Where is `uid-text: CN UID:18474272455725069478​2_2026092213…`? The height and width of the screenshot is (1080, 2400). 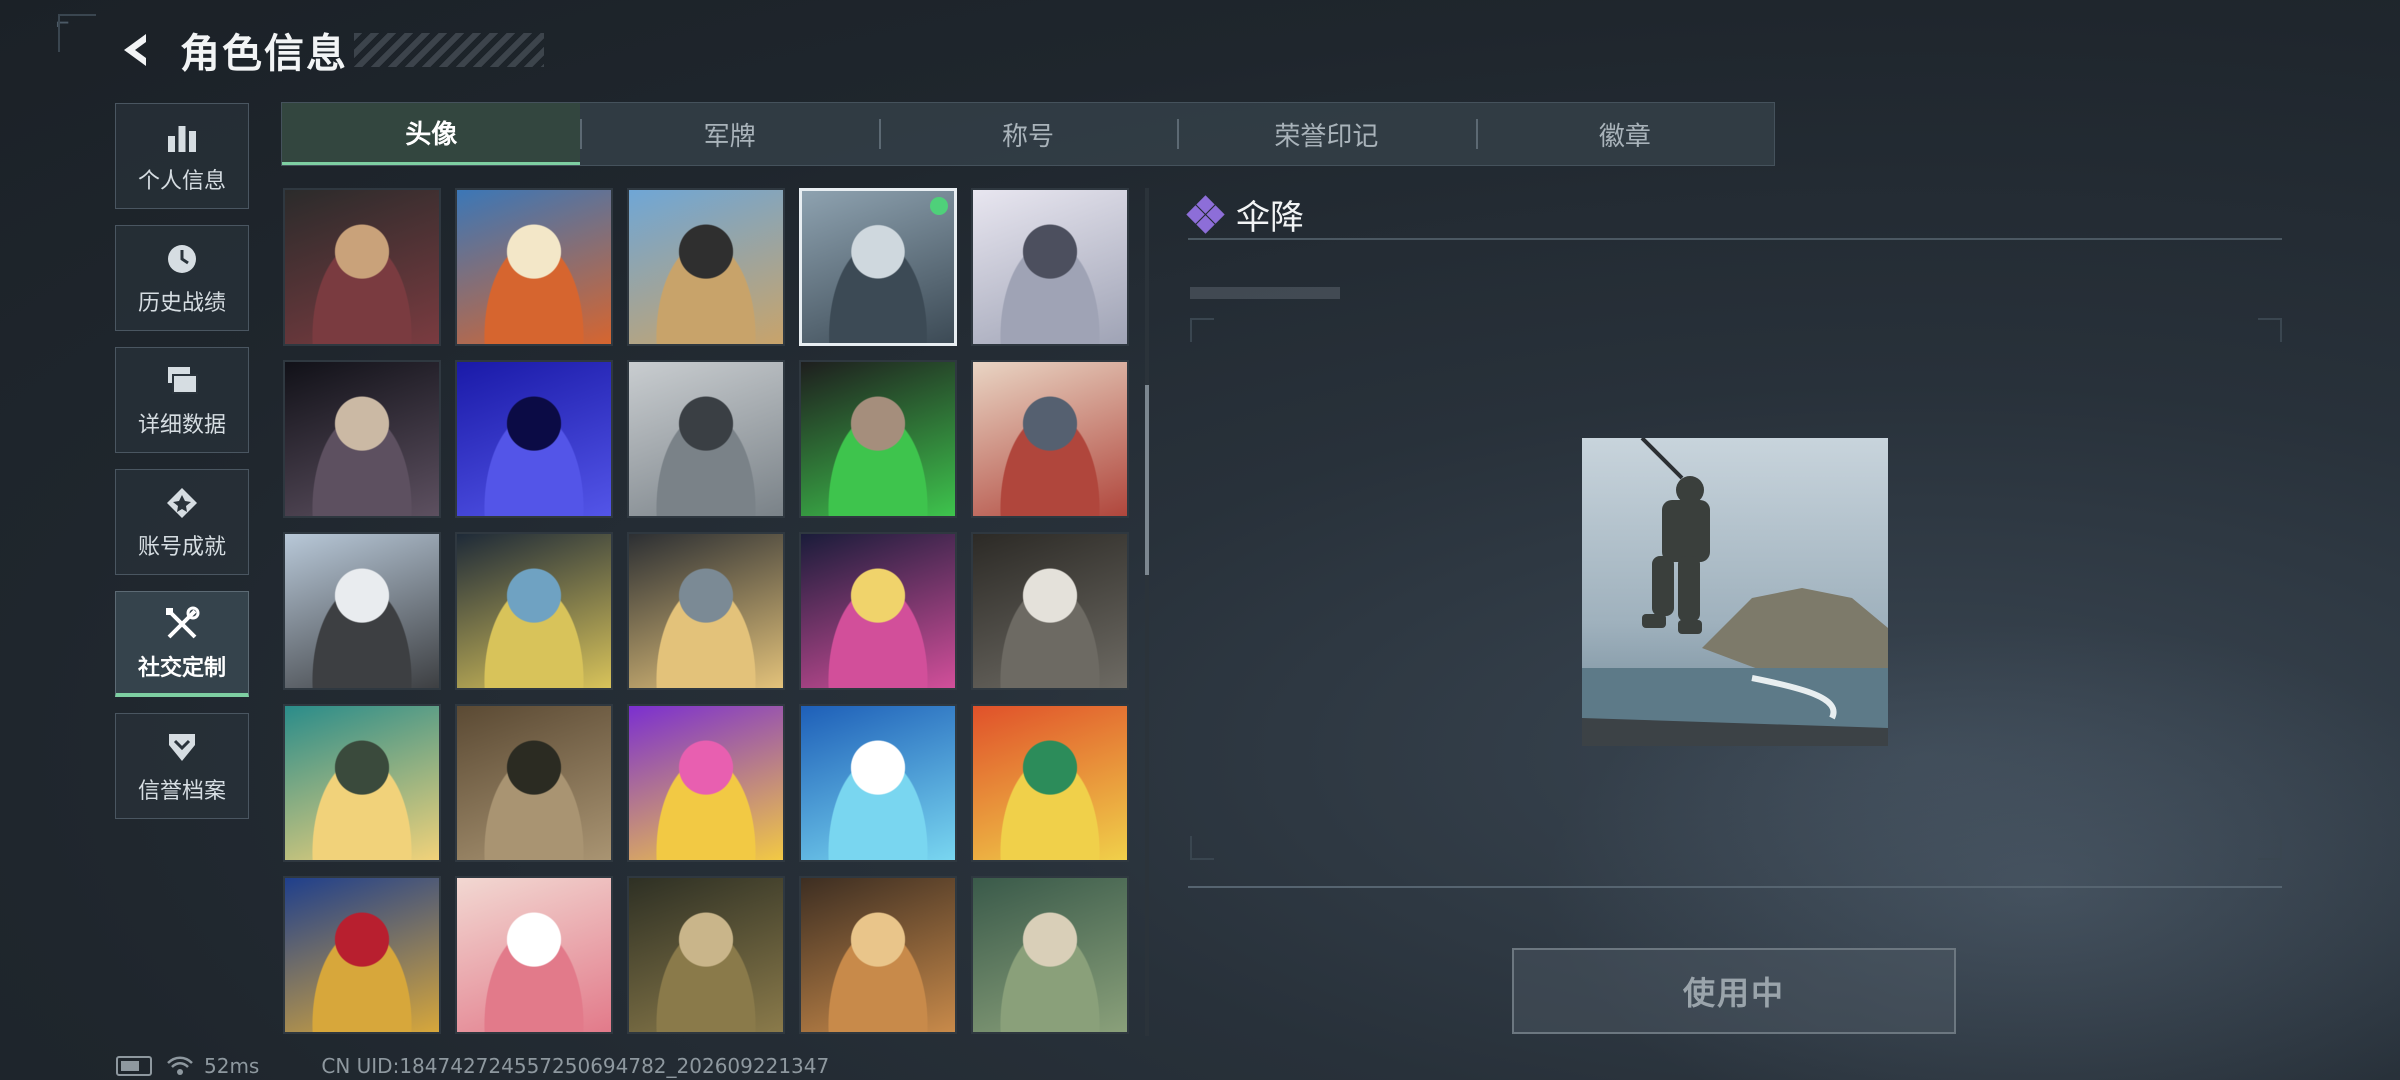
uid-text: CN UID:18474272455725069478​2_2026092213… is located at coordinates (575, 1066).